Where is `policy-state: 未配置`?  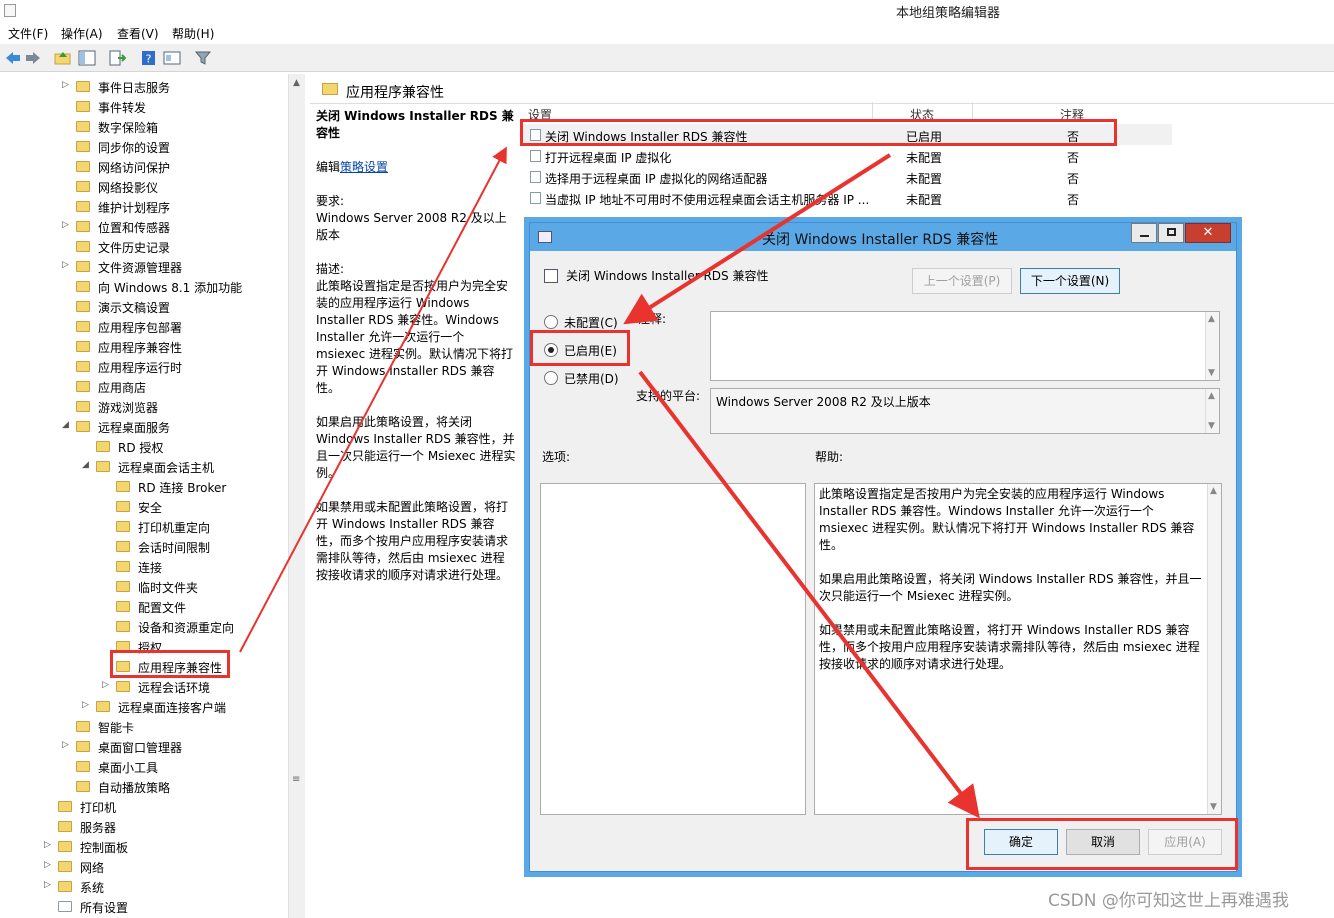
policy-state: 未配置 is located at coordinates (924, 158).